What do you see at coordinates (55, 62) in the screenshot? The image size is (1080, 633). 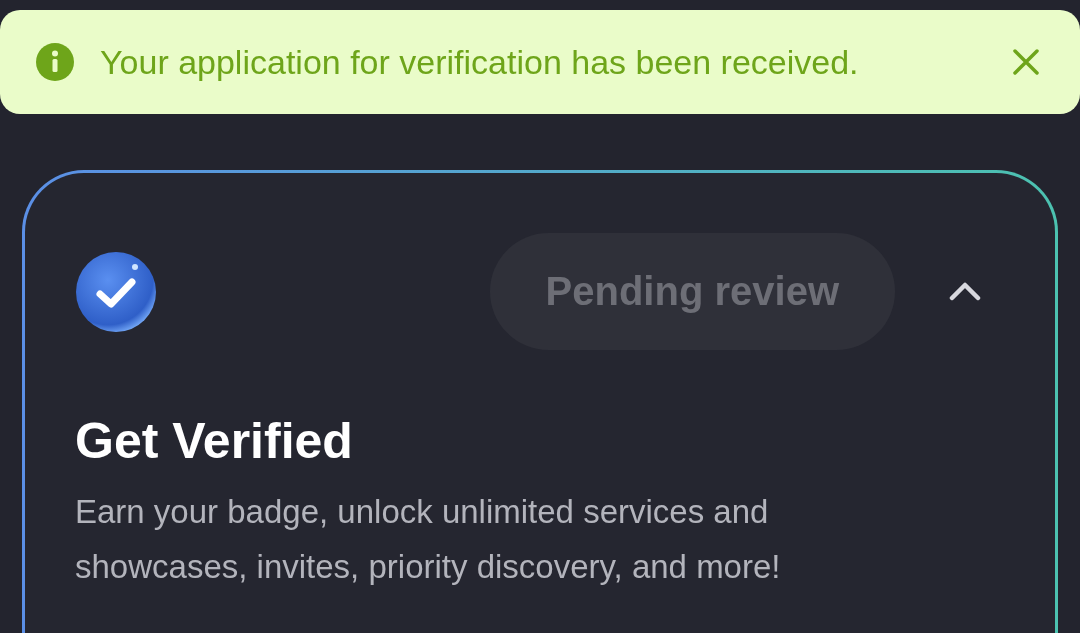 I see `info-icon` at bounding box center [55, 62].